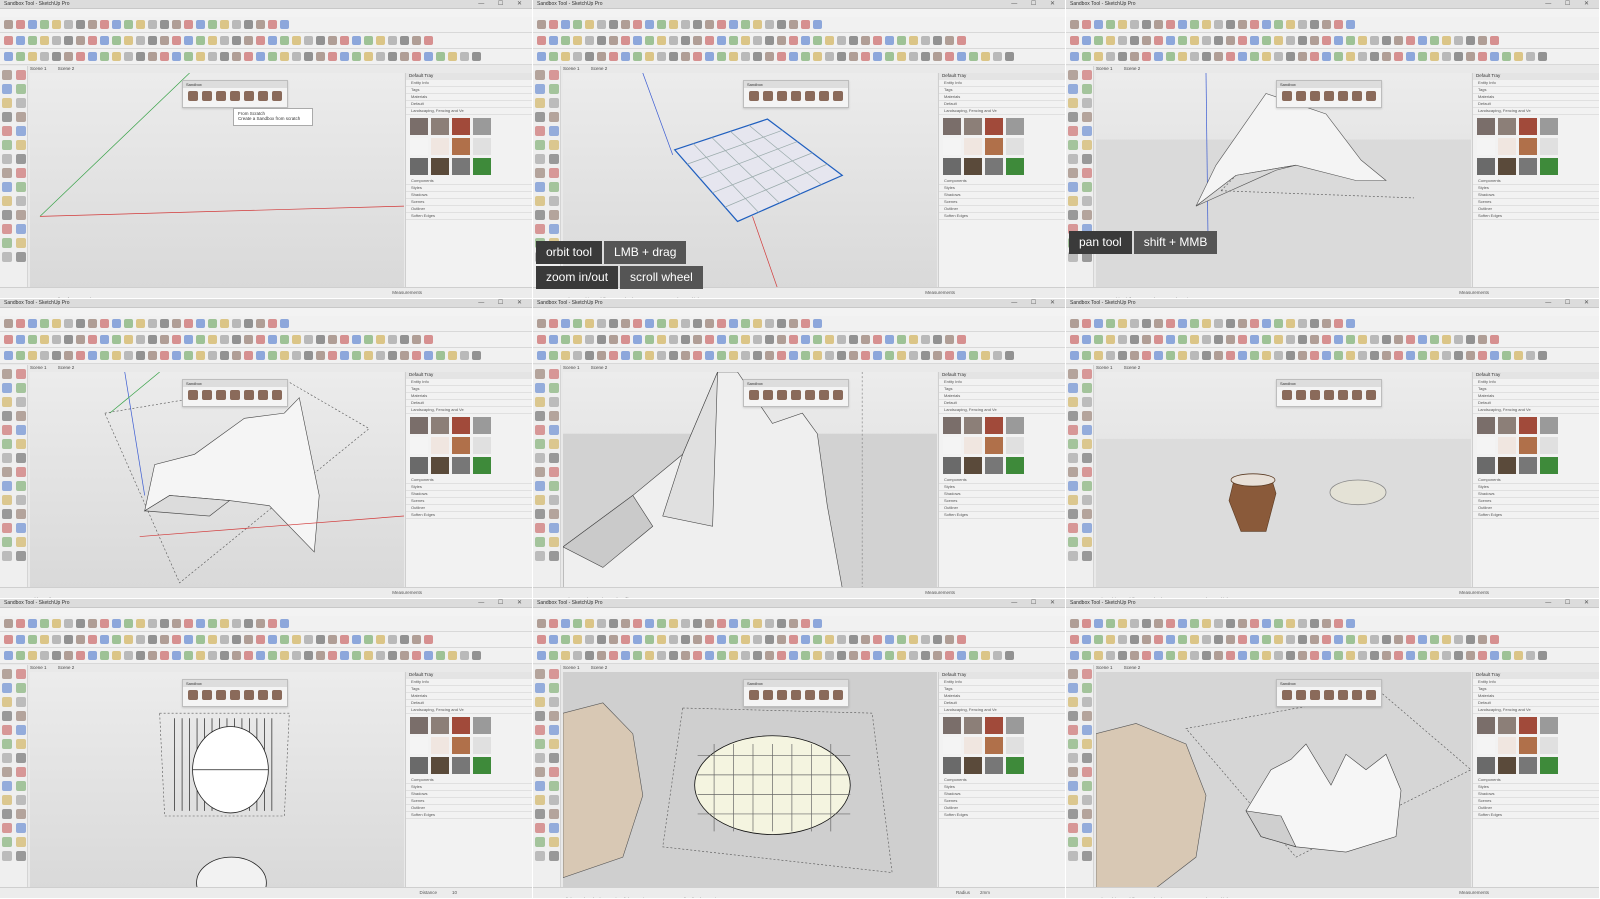  What do you see at coordinates (1002, 801) in the screenshot?
I see `tray-section-scenes: Scenes` at bounding box center [1002, 801].